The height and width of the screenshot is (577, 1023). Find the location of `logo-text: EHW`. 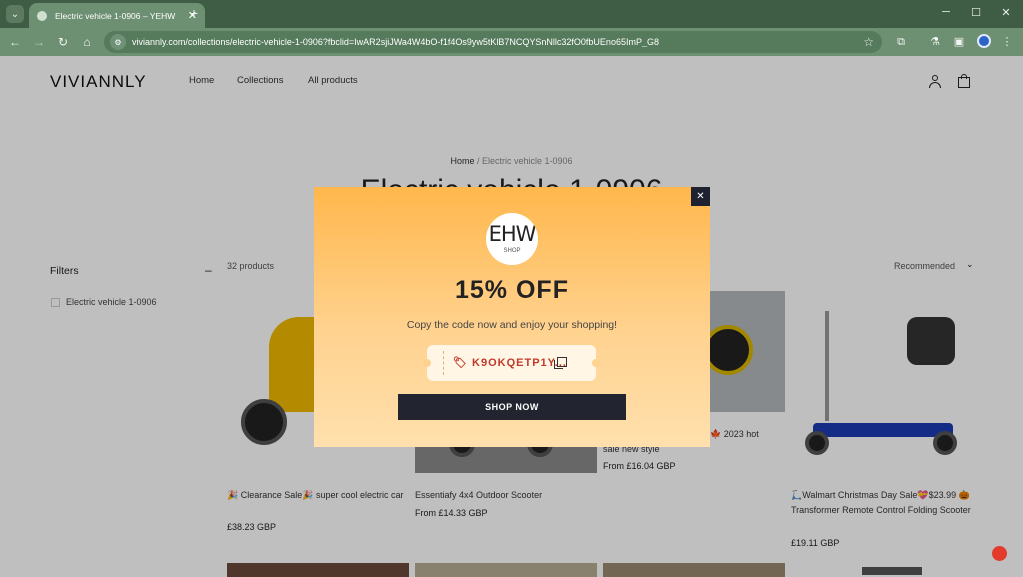

logo-text: EHW is located at coordinates (512, 234).